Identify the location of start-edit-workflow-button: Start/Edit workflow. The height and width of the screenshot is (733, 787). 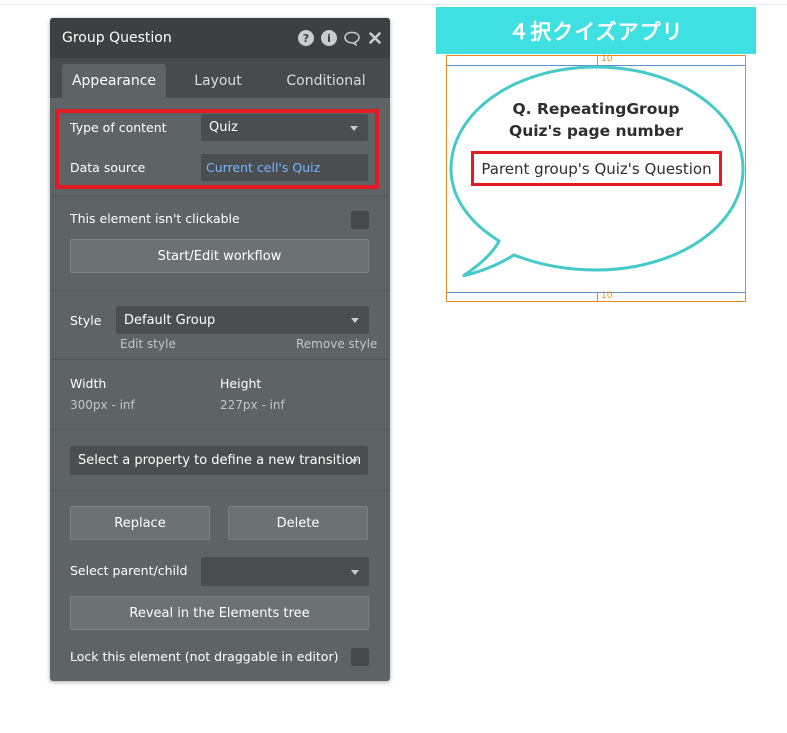
(219, 256).